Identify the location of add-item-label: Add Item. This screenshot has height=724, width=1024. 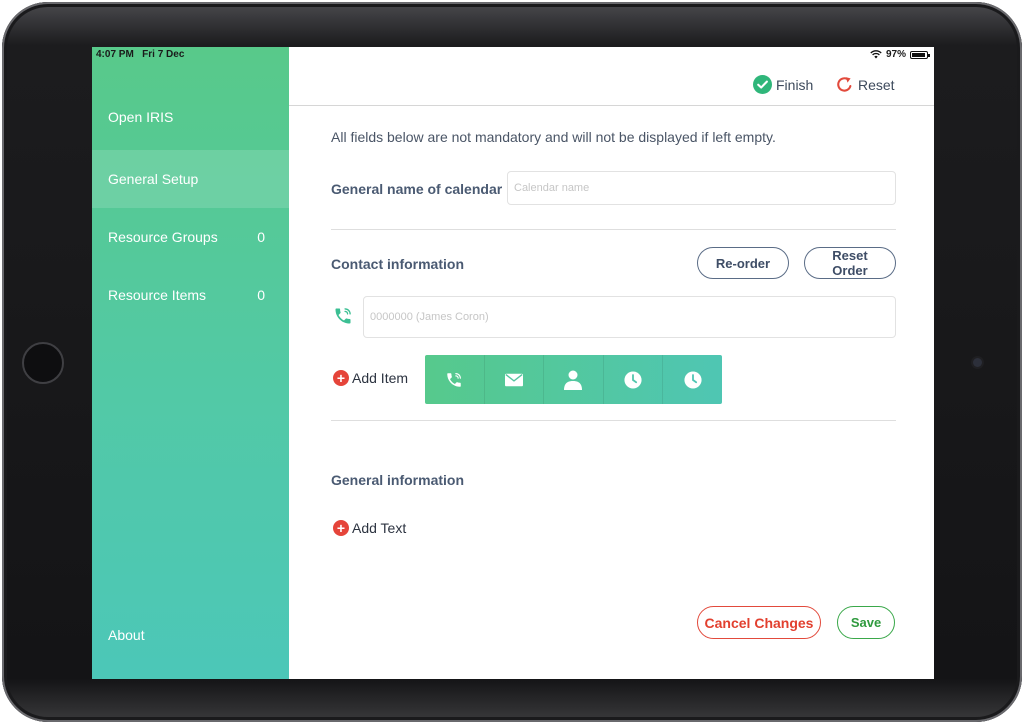
(380, 378).